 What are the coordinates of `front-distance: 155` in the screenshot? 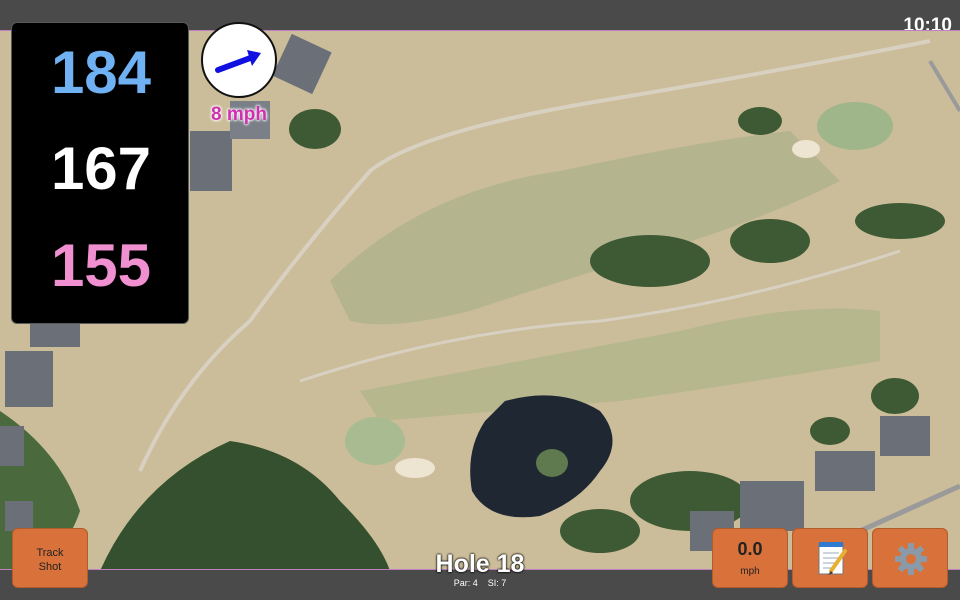 It's located at (101, 265).